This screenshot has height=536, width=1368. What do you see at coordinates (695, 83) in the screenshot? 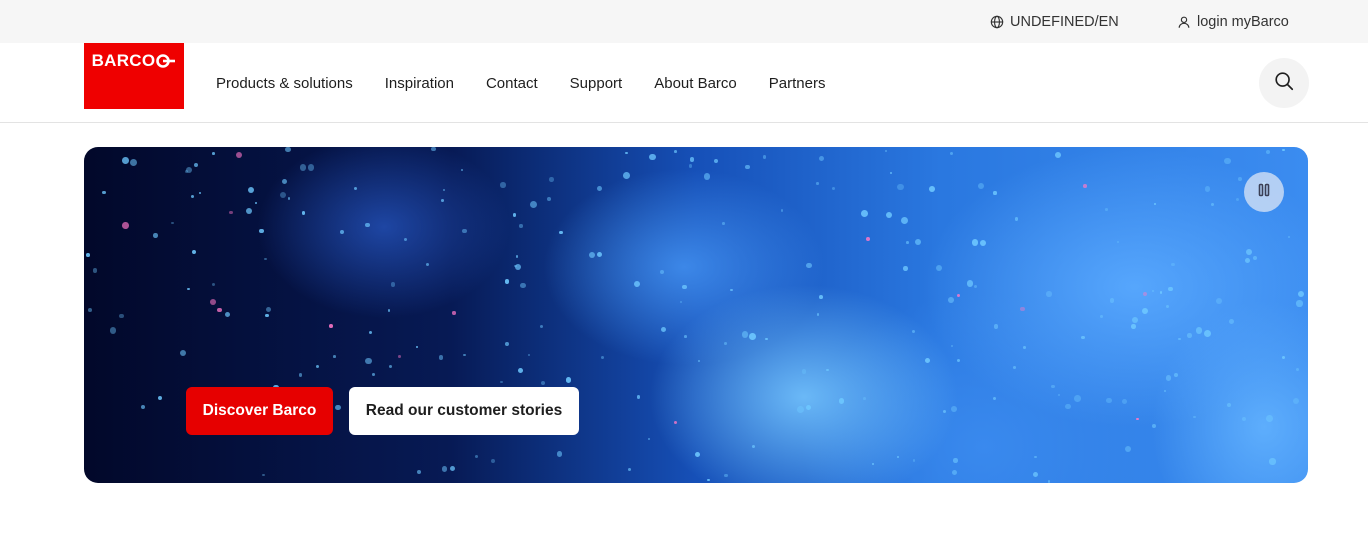
I see `nav-item-about-barco: About Barco` at bounding box center [695, 83].